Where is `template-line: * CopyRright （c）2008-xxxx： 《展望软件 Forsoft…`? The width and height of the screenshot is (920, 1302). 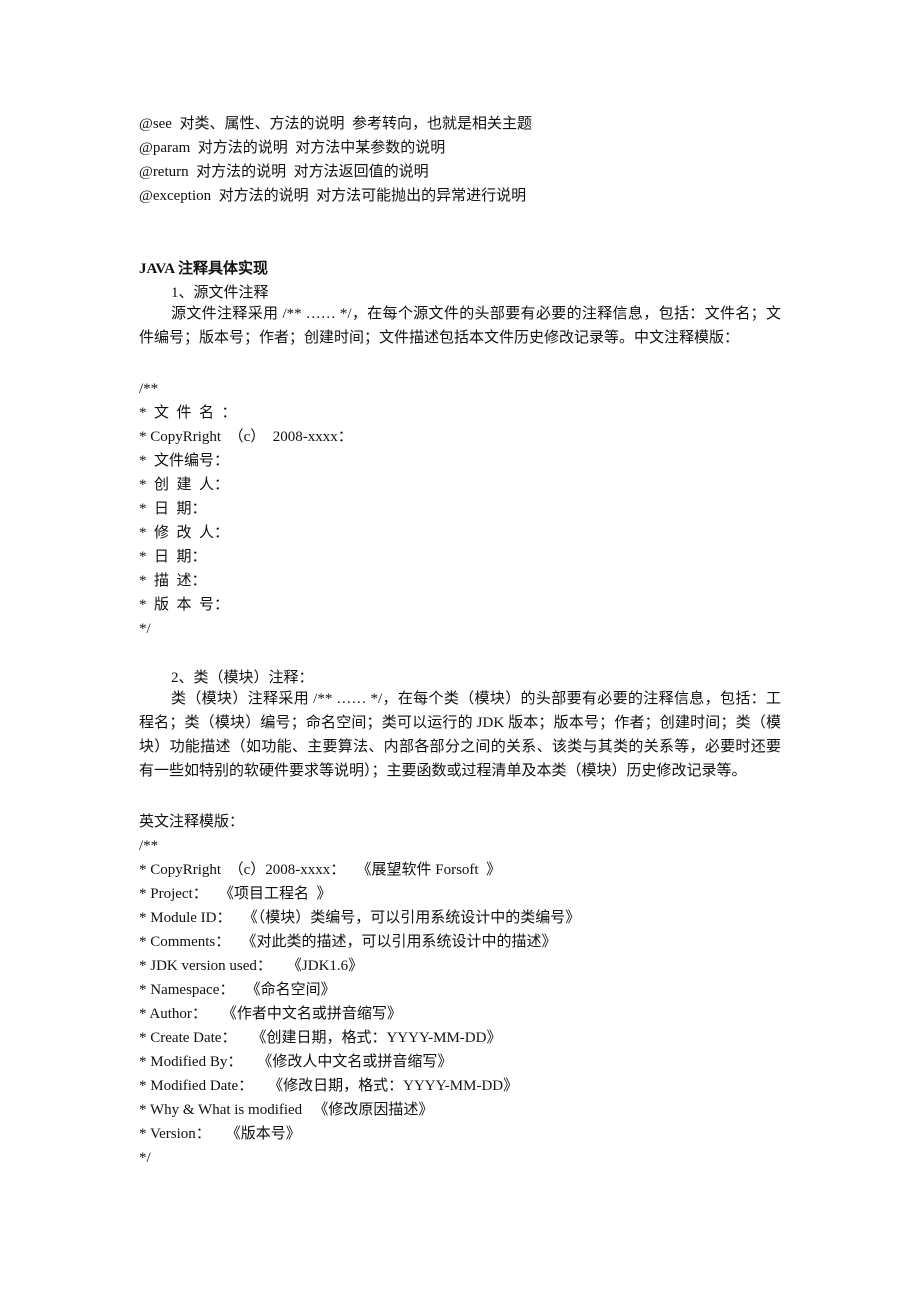
template-line: * CopyRright （c）2008-xxxx： 《展望软件 Forsoft… is located at coordinates (320, 870).